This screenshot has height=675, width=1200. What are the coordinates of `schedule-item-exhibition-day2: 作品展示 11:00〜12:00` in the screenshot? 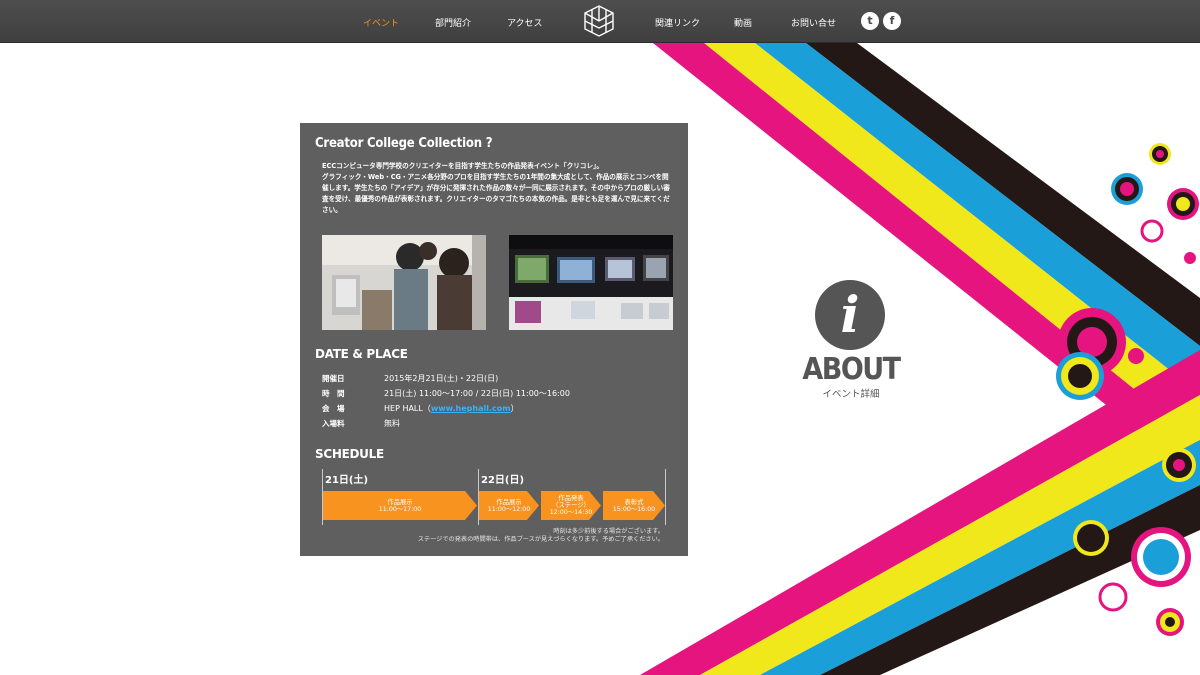 It's located at (509, 505).